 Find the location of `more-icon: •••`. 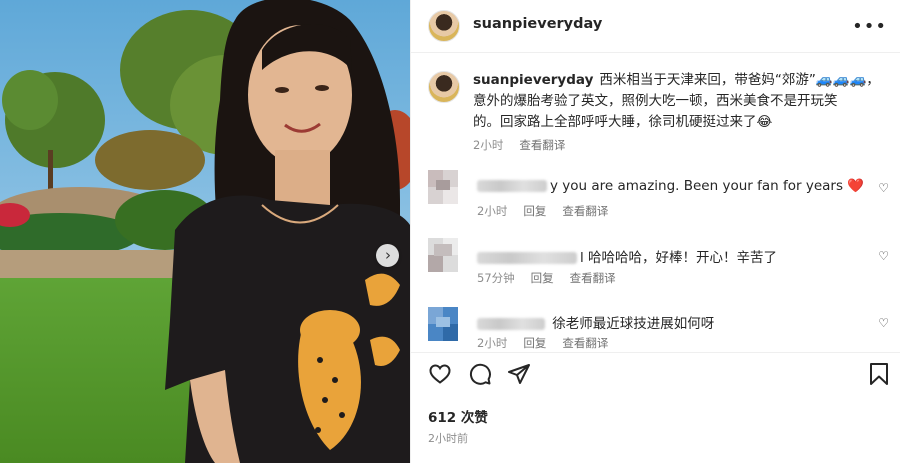

more-icon: ••• is located at coordinates (869, 26).